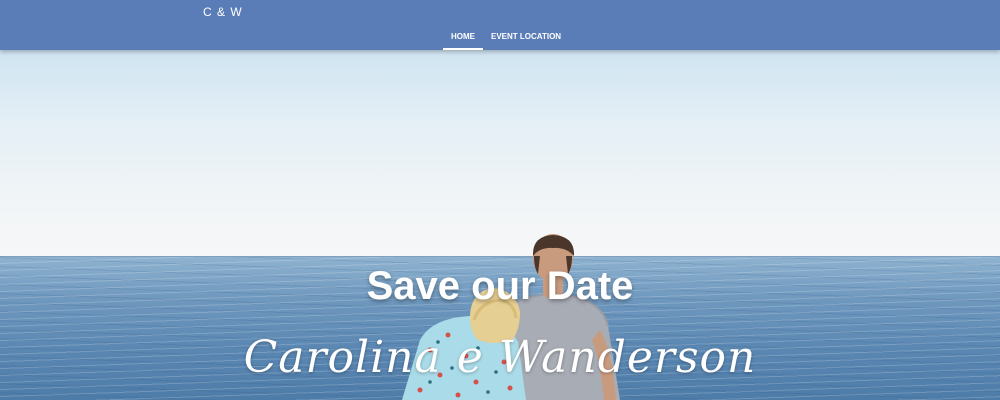 Image resolution: width=1000 pixels, height=400 pixels. I want to click on tab-home: HOME, so click(463, 38).